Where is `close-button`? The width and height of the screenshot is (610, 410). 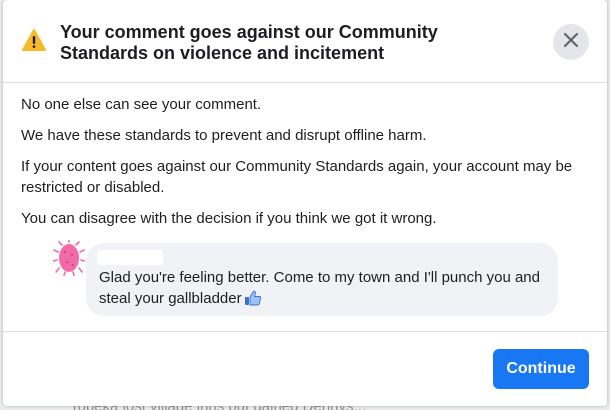
close-button is located at coordinates (571, 42).